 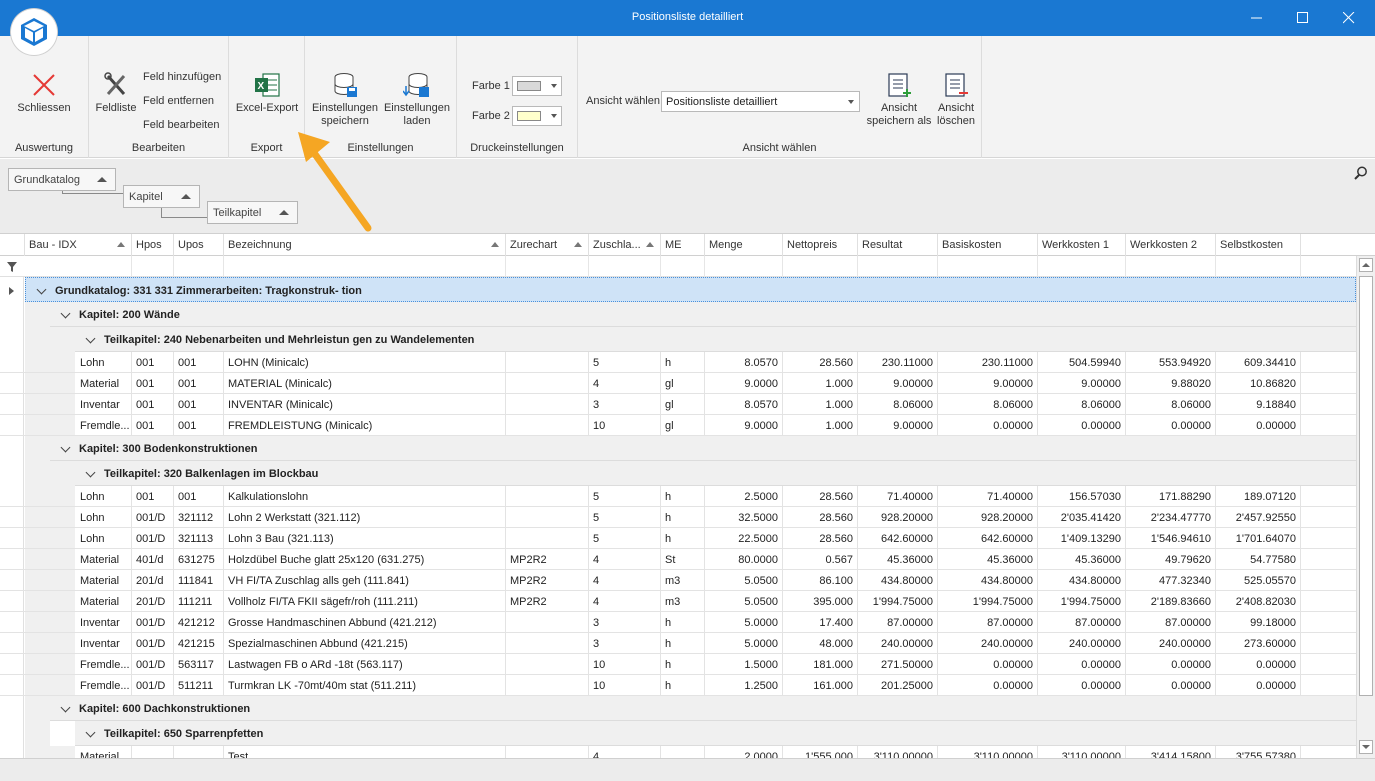 What do you see at coordinates (1257, 18) in the screenshot?
I see `minimize-button` at bounding box center [1257, 18].